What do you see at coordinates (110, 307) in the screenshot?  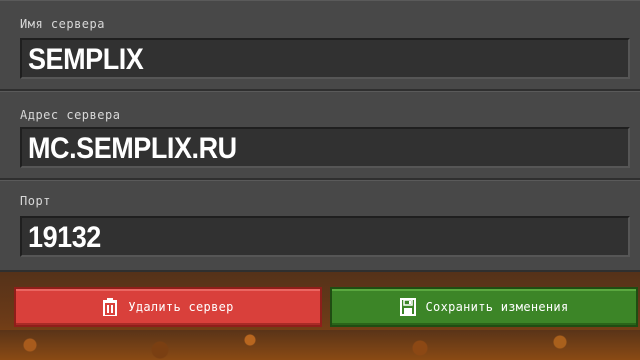 I see `trash-icon` at bounding box center [110, 307].